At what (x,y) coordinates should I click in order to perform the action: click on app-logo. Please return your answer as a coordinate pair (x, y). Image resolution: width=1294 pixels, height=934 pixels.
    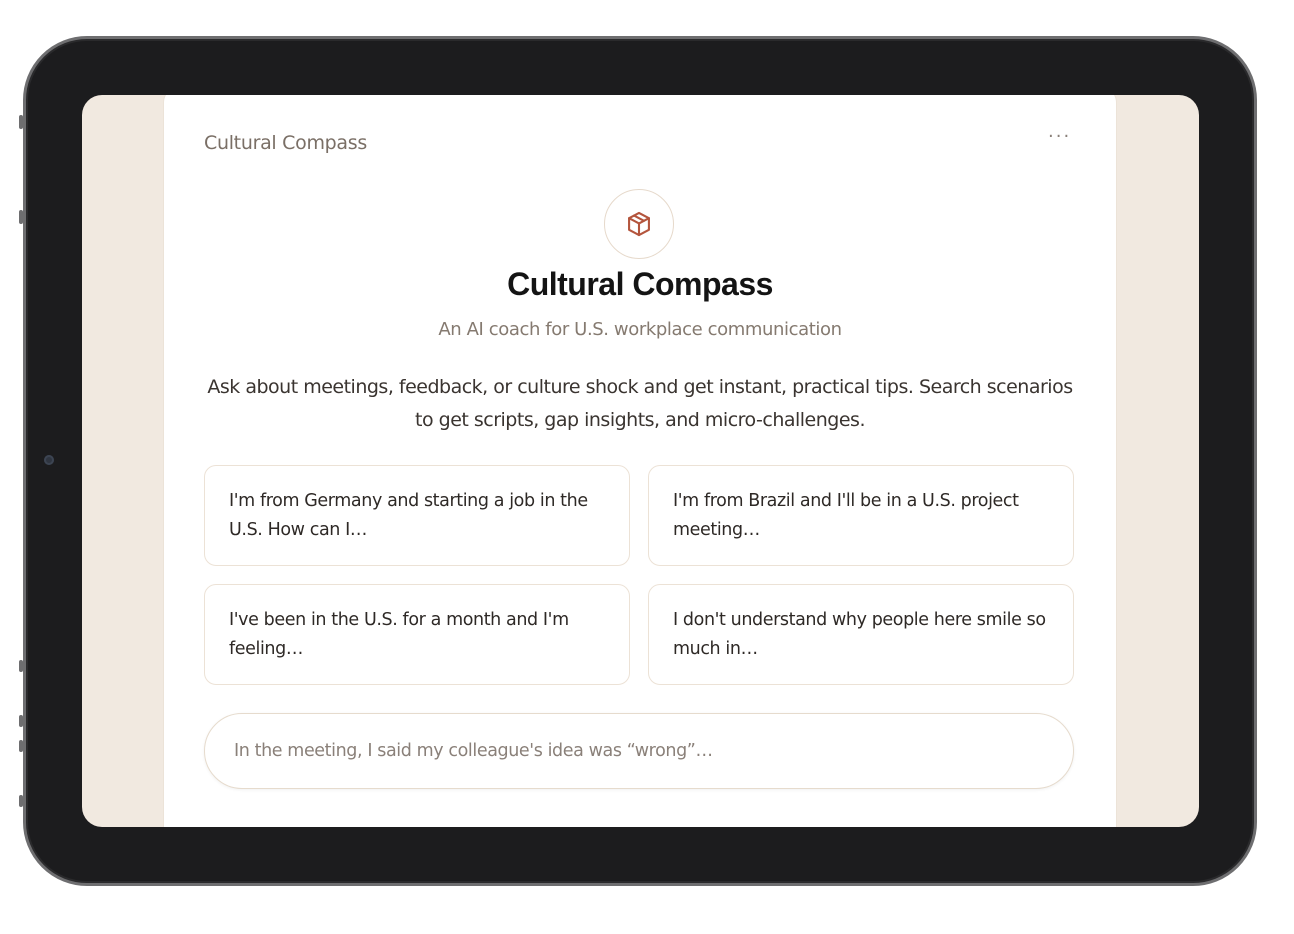
    Looking at the image, I should click on (639, 224).